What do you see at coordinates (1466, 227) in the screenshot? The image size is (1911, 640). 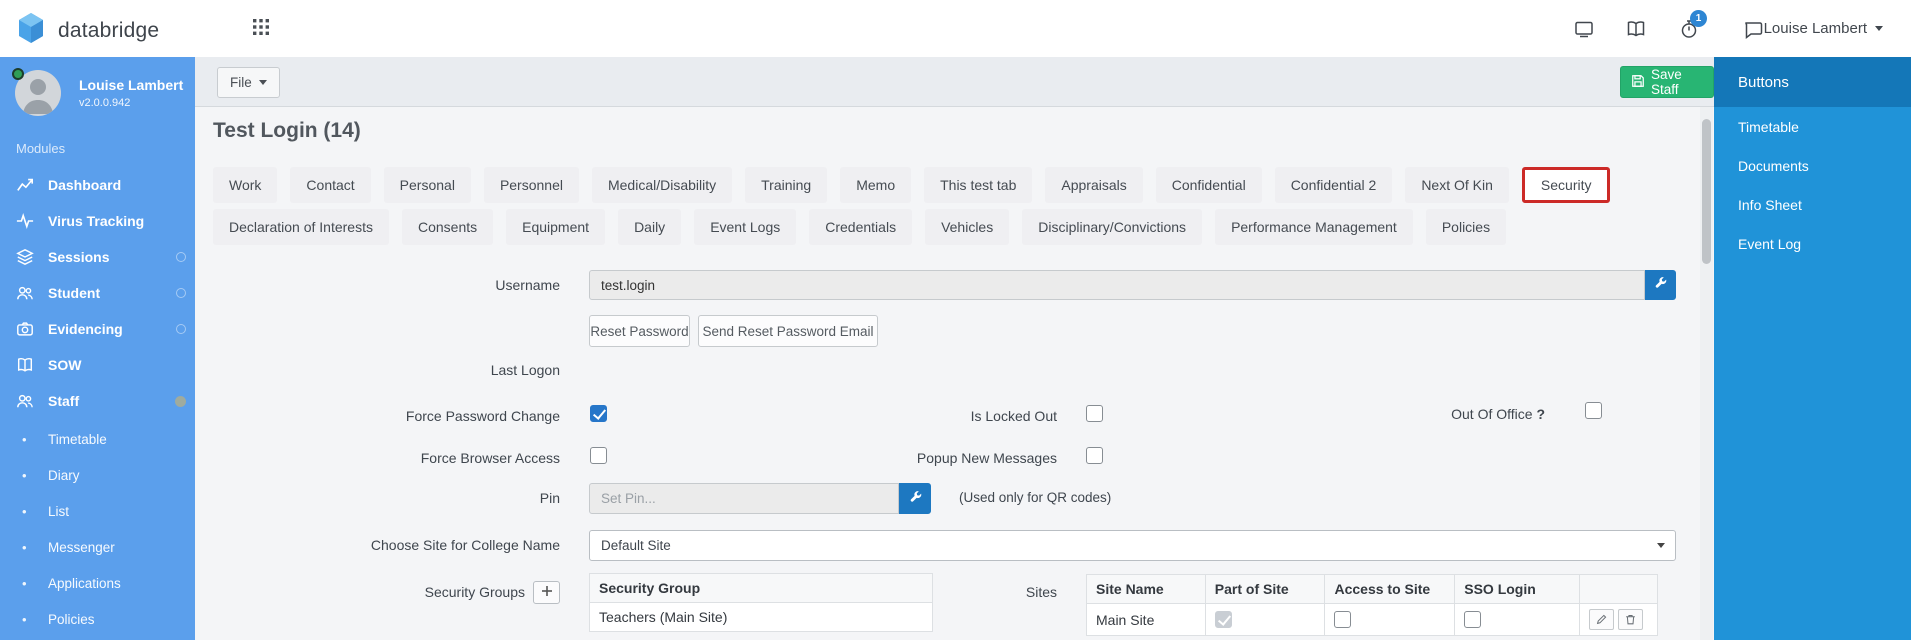 I see `tab-policies: Policies` at bounding box center [1466, 227].